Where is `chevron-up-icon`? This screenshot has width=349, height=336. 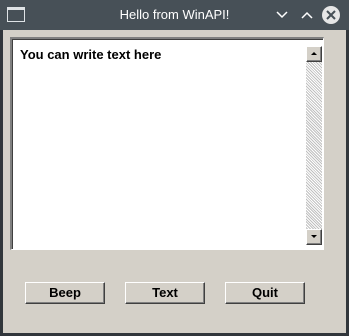 chevron-up-icon is located at coordinates (307, 15).